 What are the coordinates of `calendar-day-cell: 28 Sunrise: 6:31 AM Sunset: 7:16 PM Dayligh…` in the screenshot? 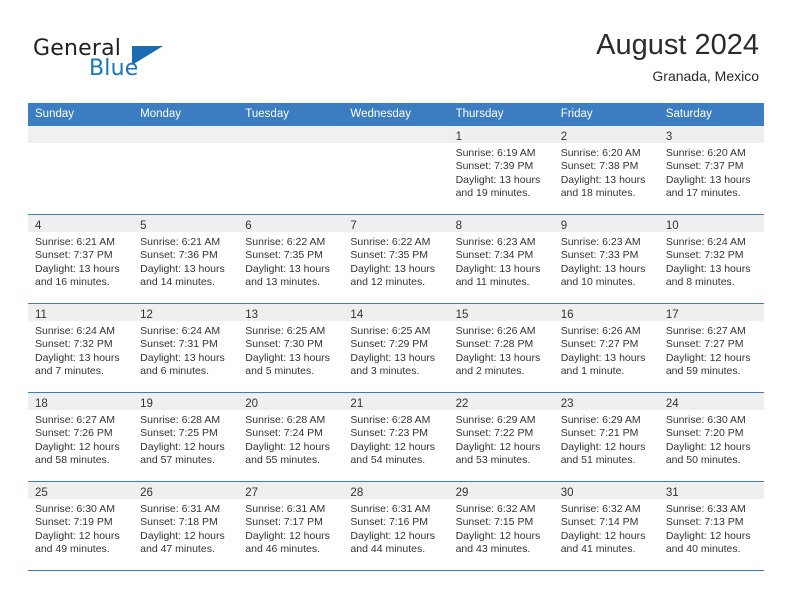 It's located at (396, 526).